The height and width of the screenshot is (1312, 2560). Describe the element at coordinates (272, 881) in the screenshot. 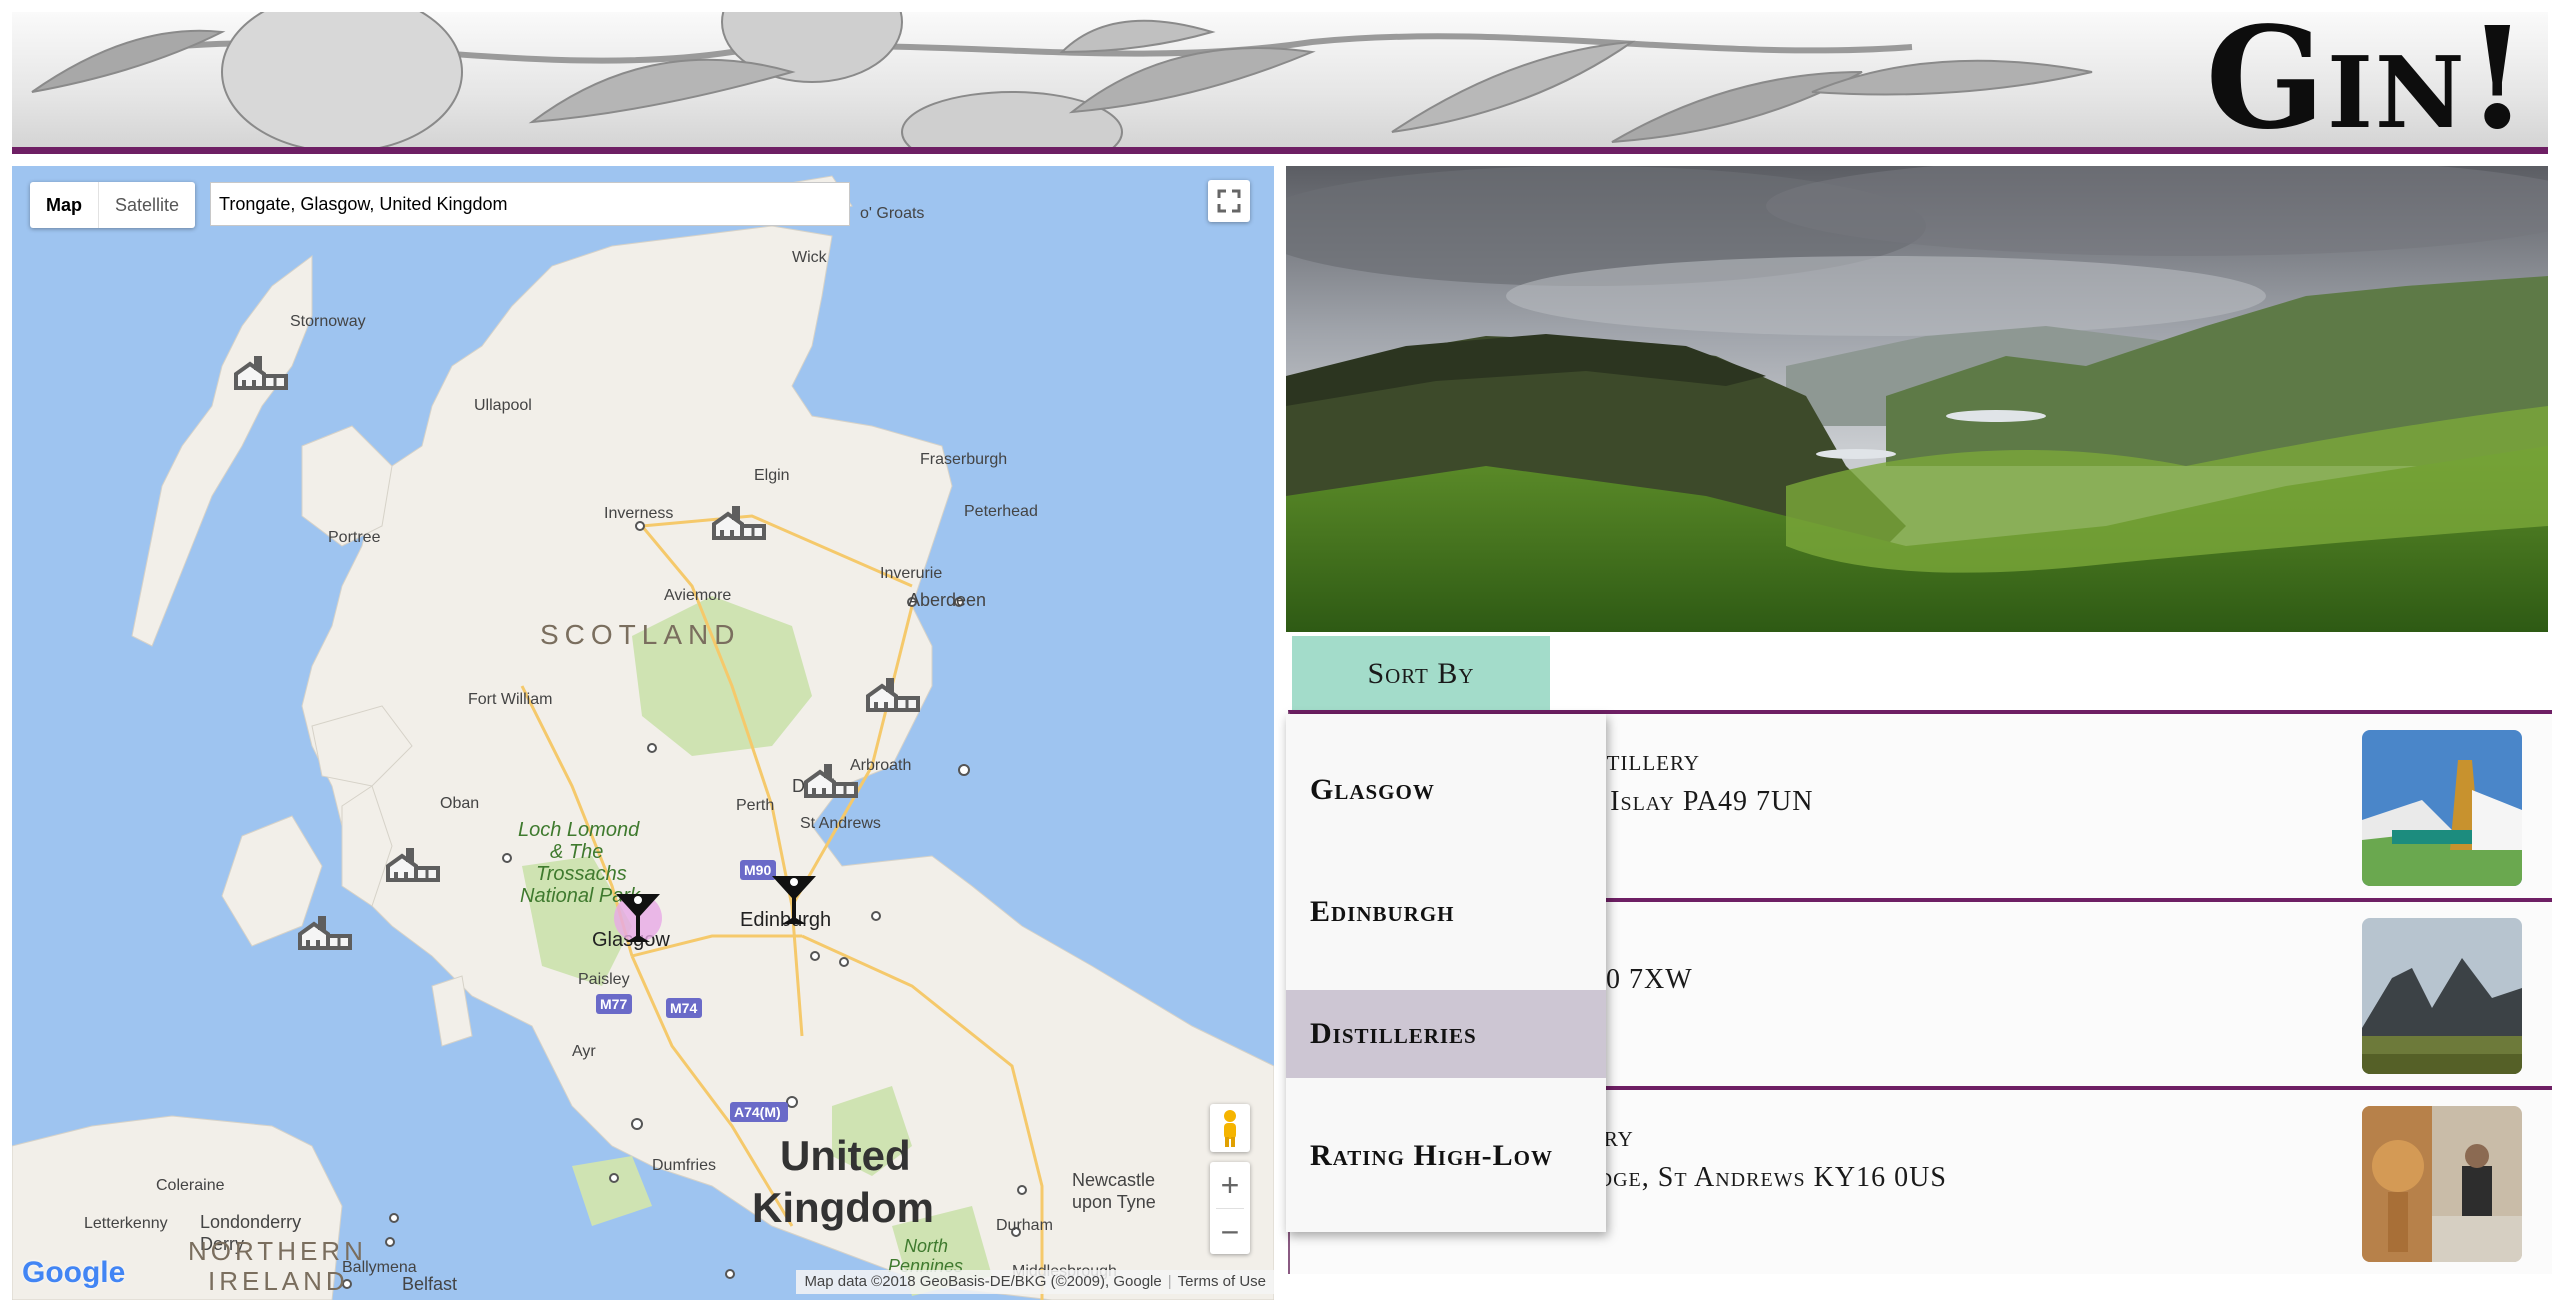

I see `land-islay` at that location.